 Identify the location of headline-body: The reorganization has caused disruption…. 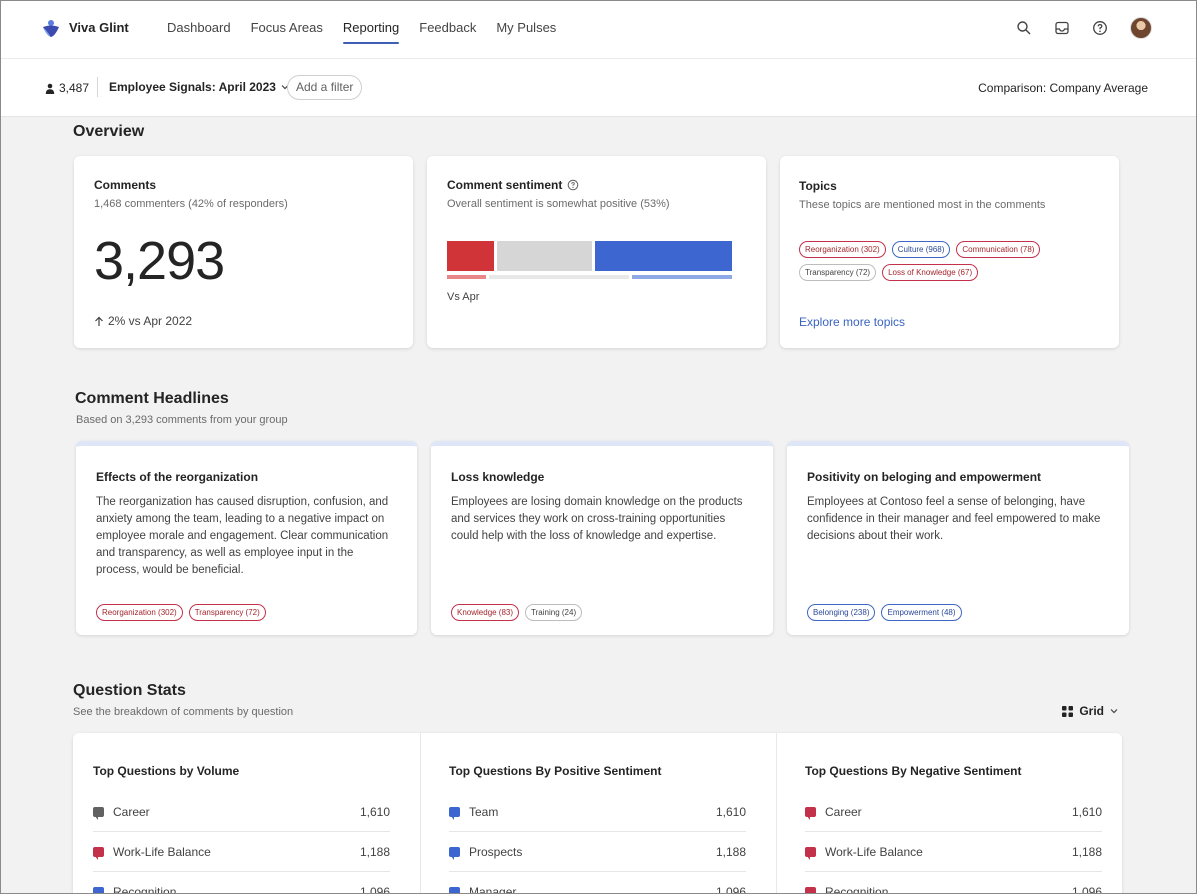
(242, 536).